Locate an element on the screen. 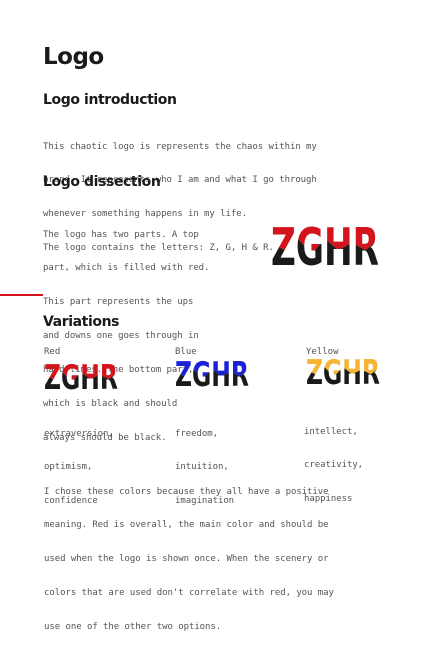 The height and width of the screenshot is (645, 421). conclusion-line: use one of the other two options. is located at coordinates (133, 627).